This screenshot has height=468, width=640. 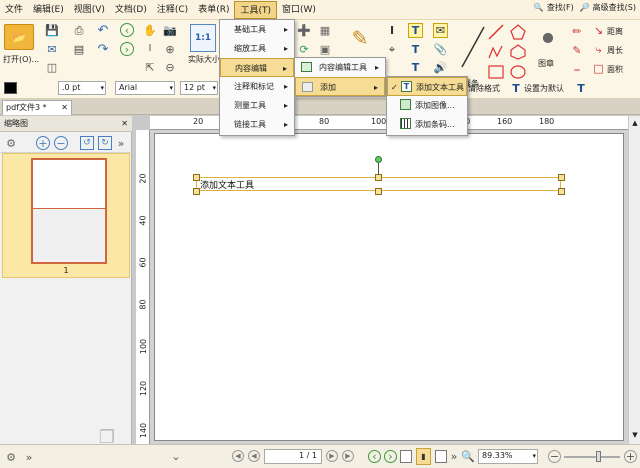 What do you see at coordinates (516, 88) in the screenshot?
I see `set-default-icon: T` at bounding box center [516, 88].